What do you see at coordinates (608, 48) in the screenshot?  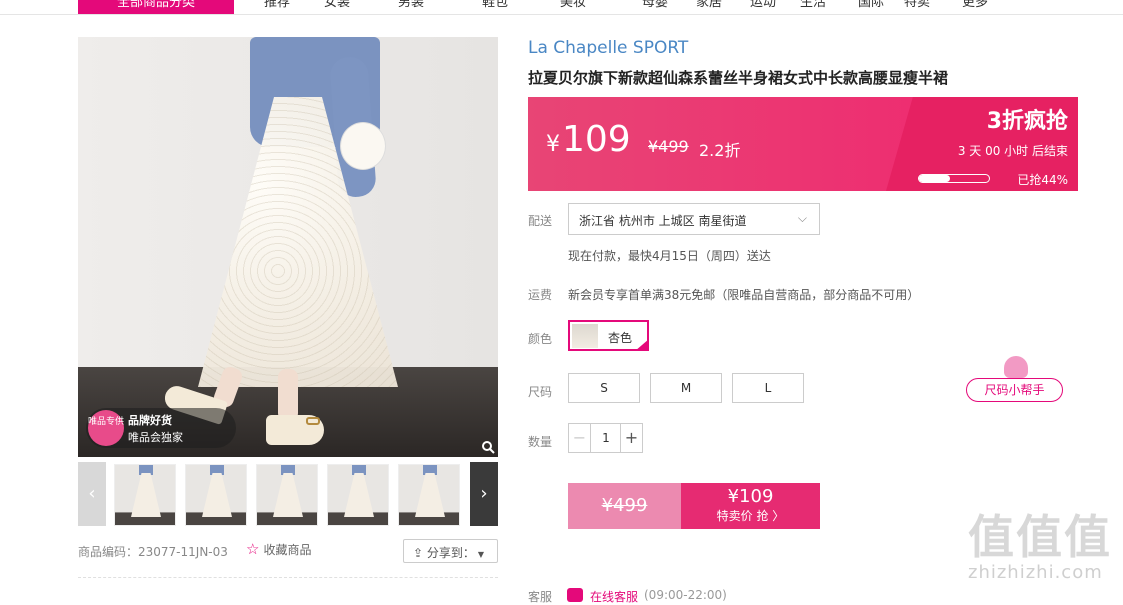 I see `brand-name: La Chapelle SPORT` at bounding box center [608, 48].